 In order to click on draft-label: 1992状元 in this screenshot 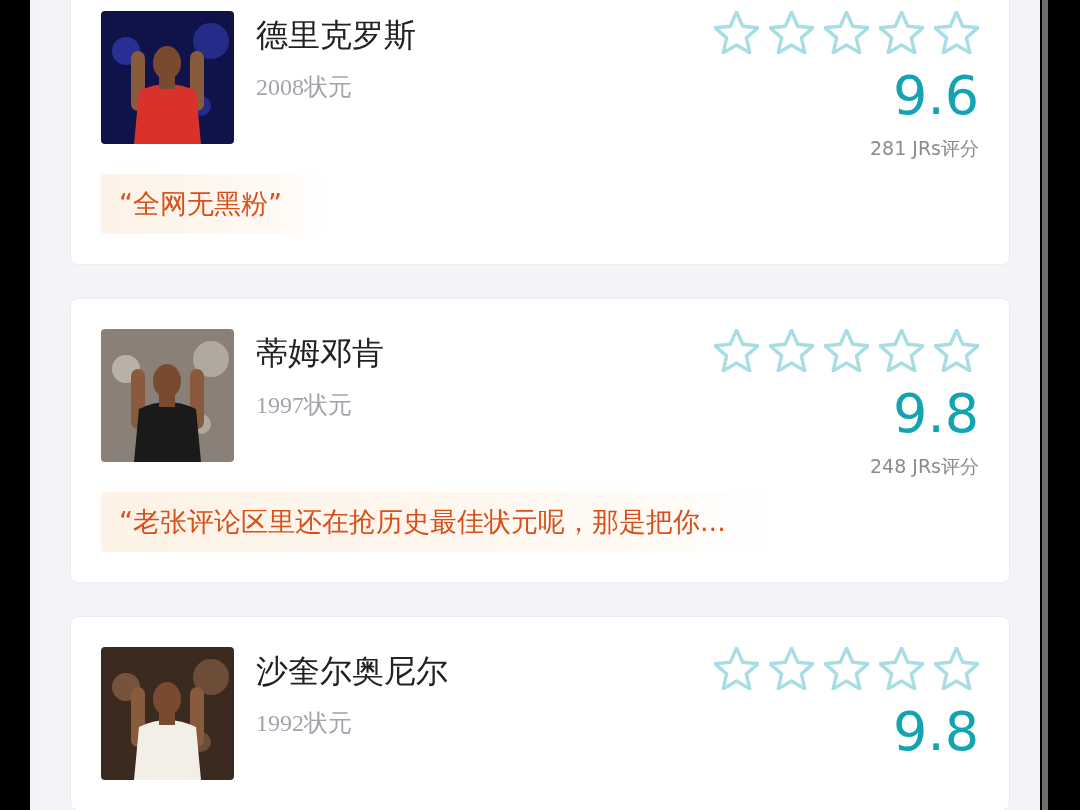, I will do `click(304, 723)`.